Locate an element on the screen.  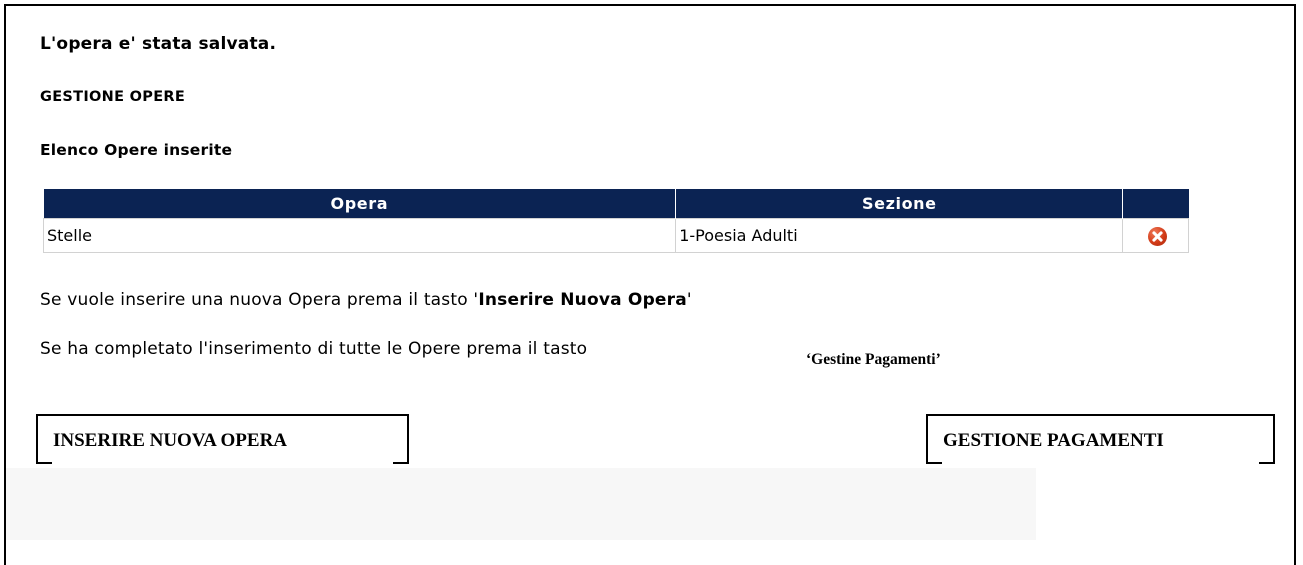
bottom-band is located at coordinates (521, 504).